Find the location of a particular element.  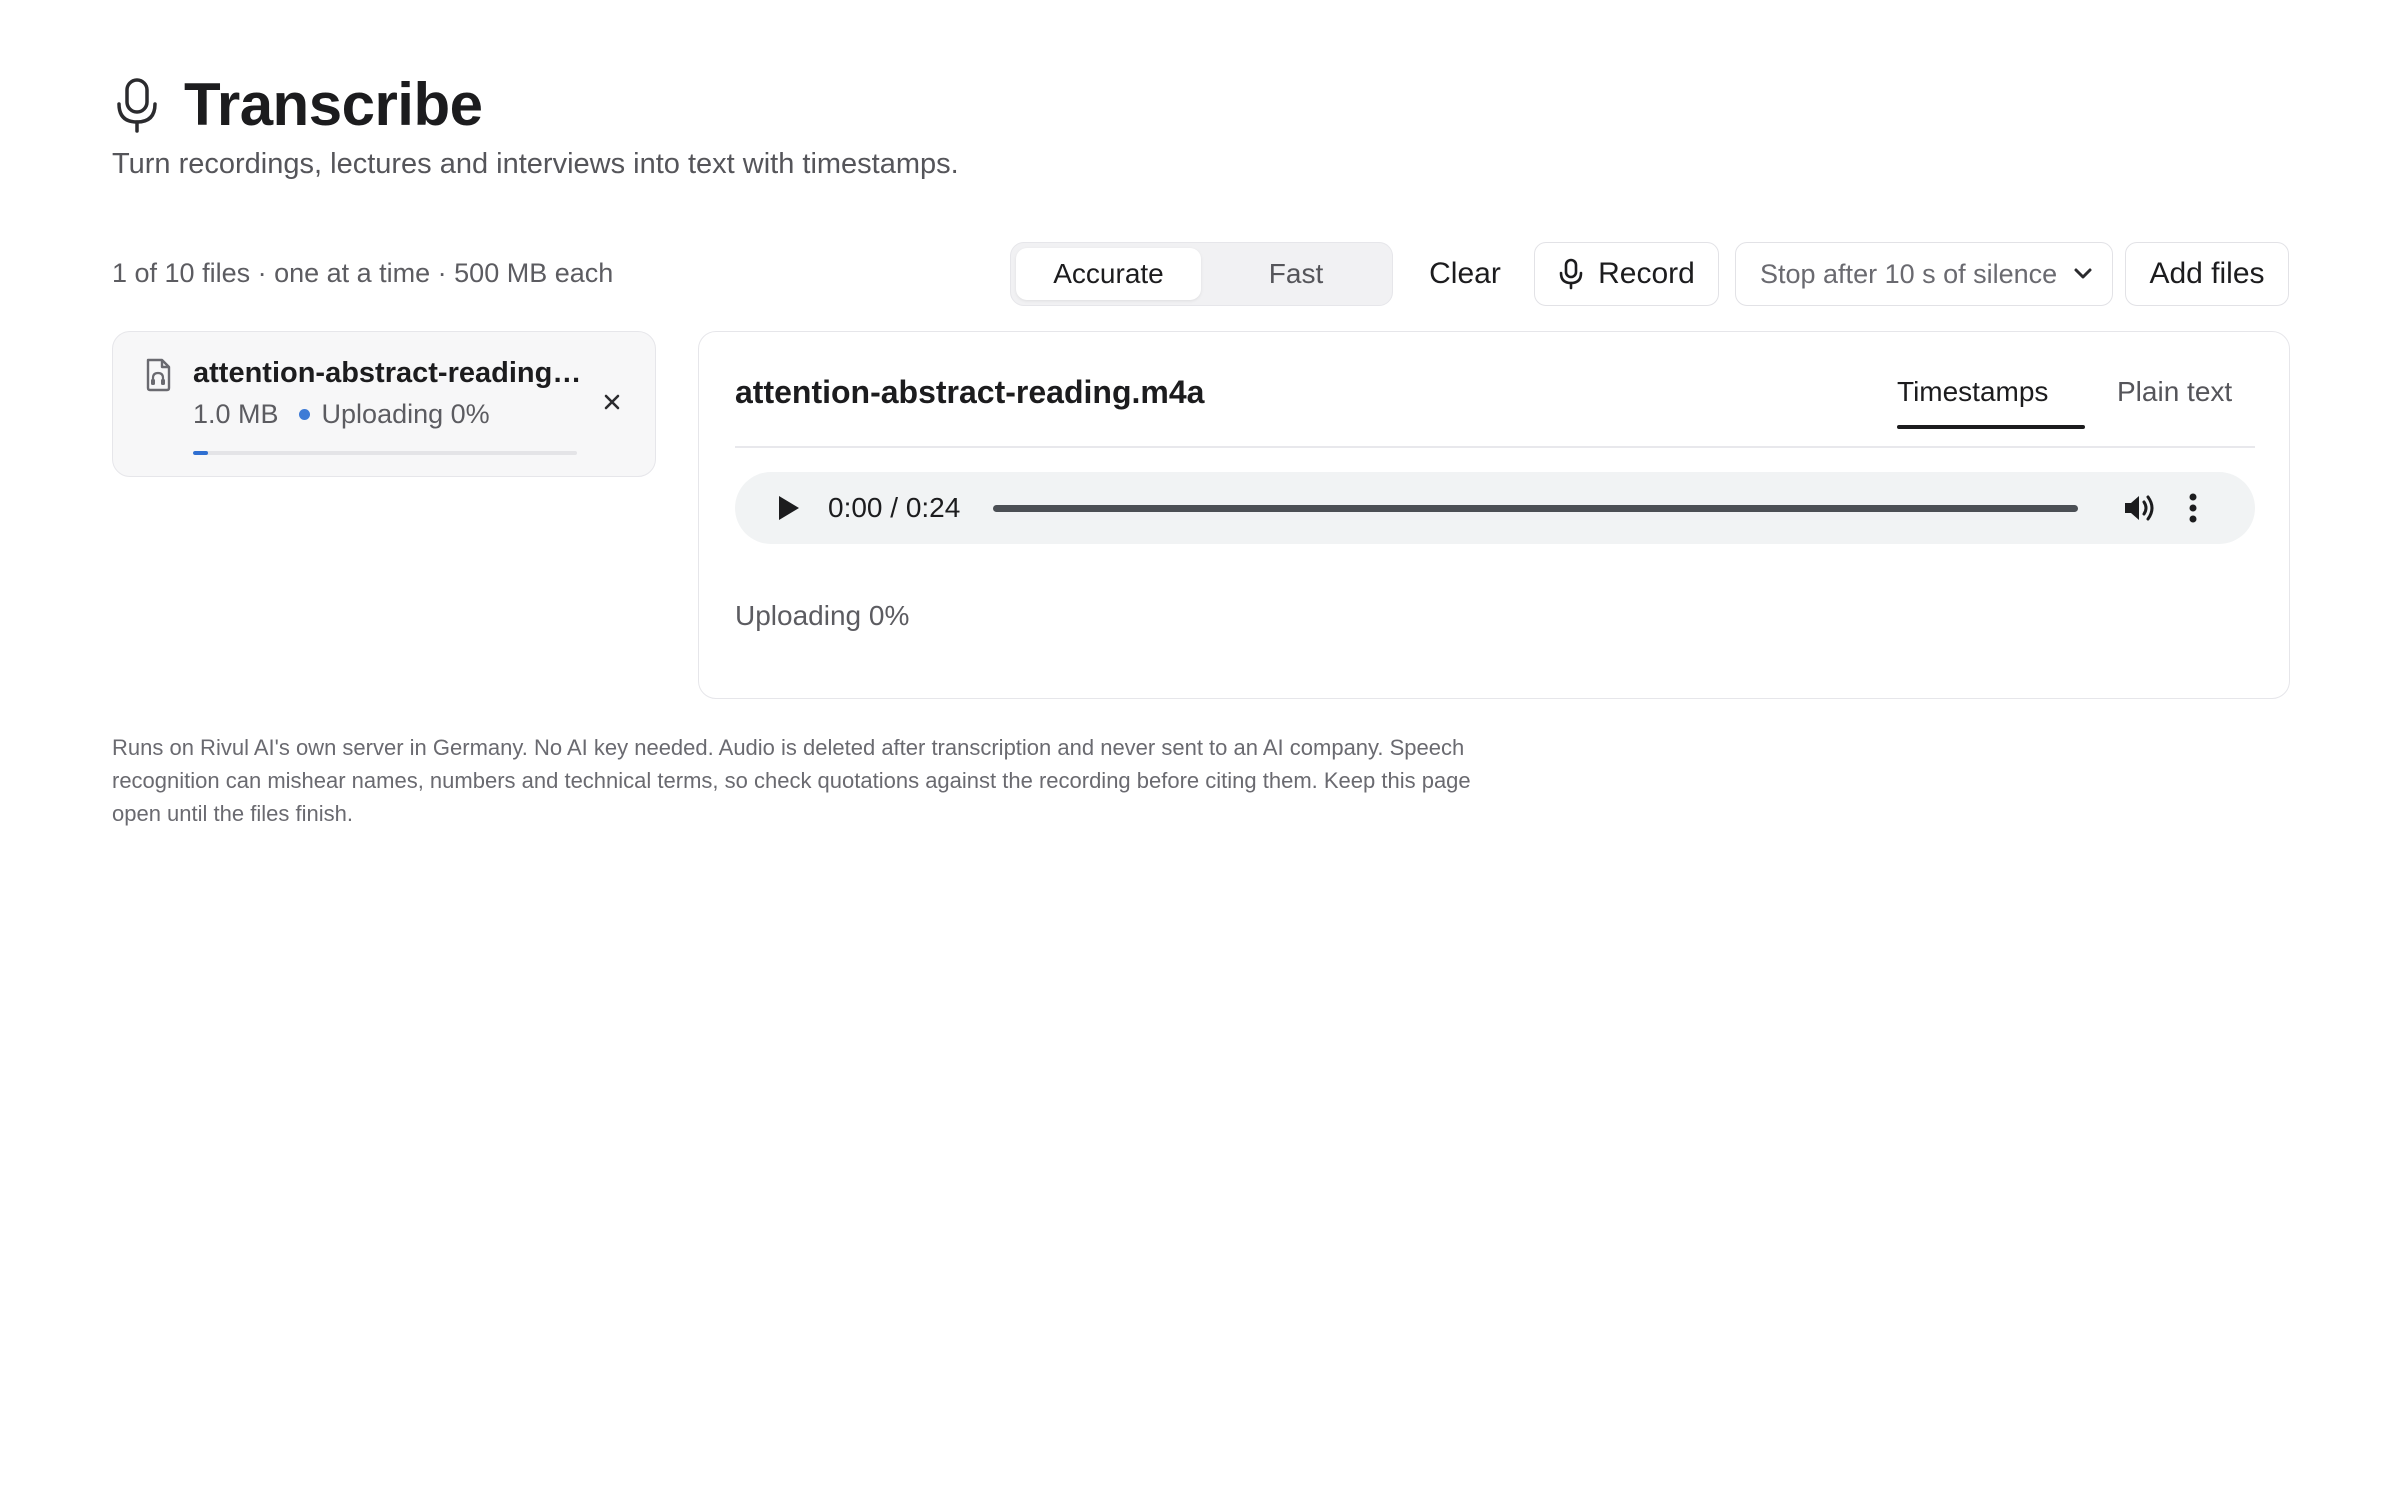

file-status: Uploading 0% is located at coordinates (405, 414).